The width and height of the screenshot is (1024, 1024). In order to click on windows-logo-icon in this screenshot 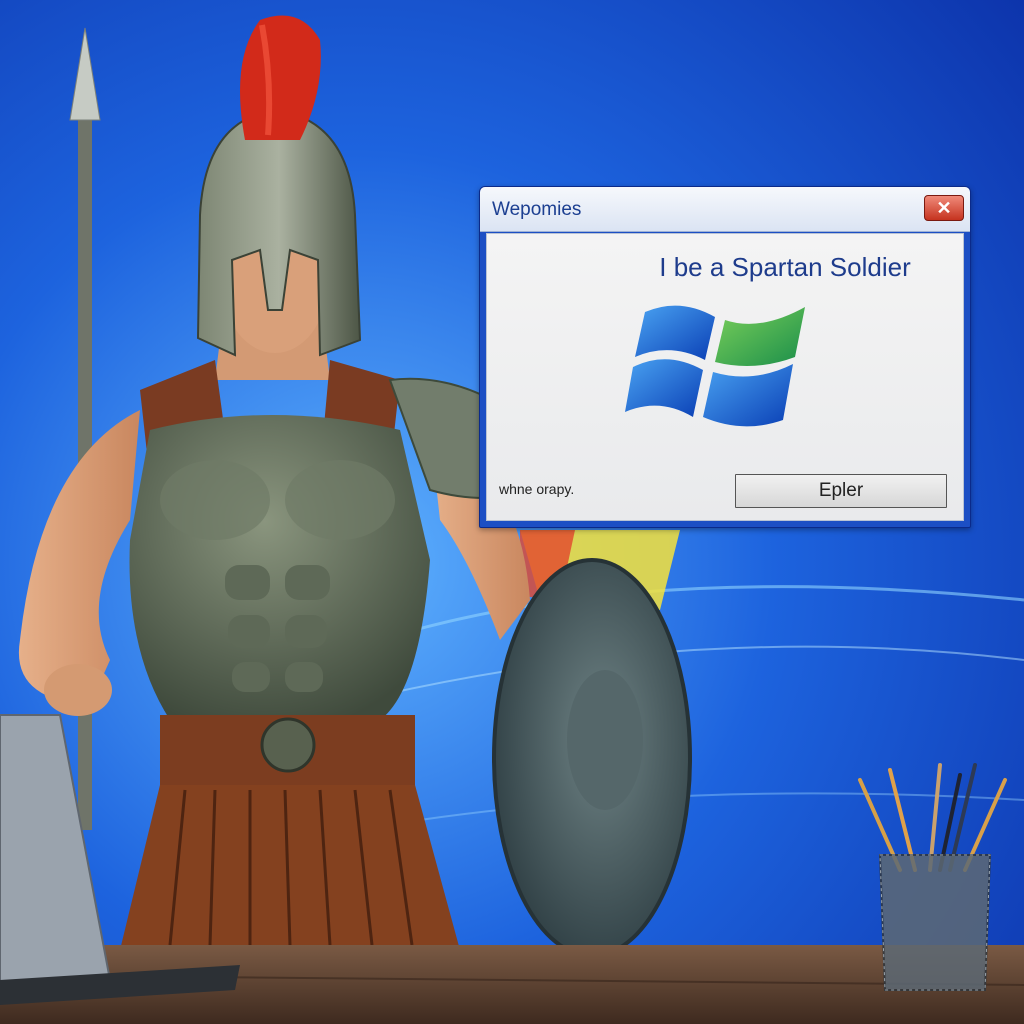, I will do `click(715, 366)`.